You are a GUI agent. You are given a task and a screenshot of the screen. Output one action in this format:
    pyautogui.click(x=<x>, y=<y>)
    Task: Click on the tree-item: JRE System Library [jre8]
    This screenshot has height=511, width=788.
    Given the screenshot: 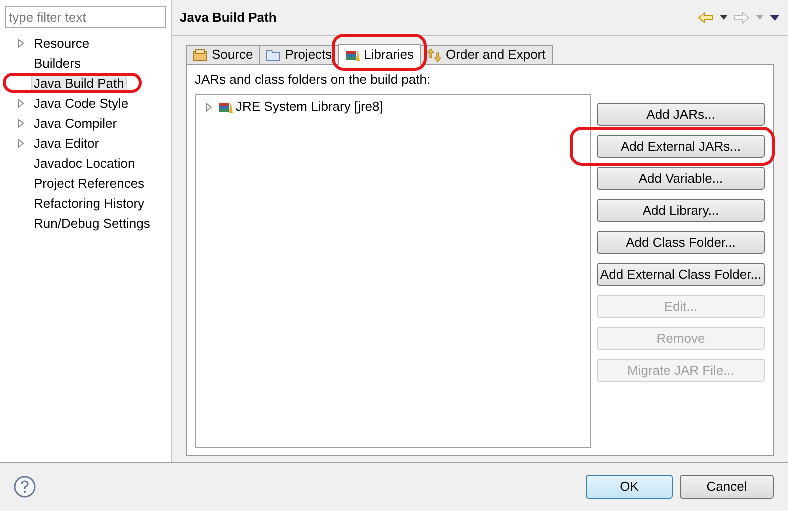 What is the action you would take?
    pyautogui.click(x=310, y=107)
    